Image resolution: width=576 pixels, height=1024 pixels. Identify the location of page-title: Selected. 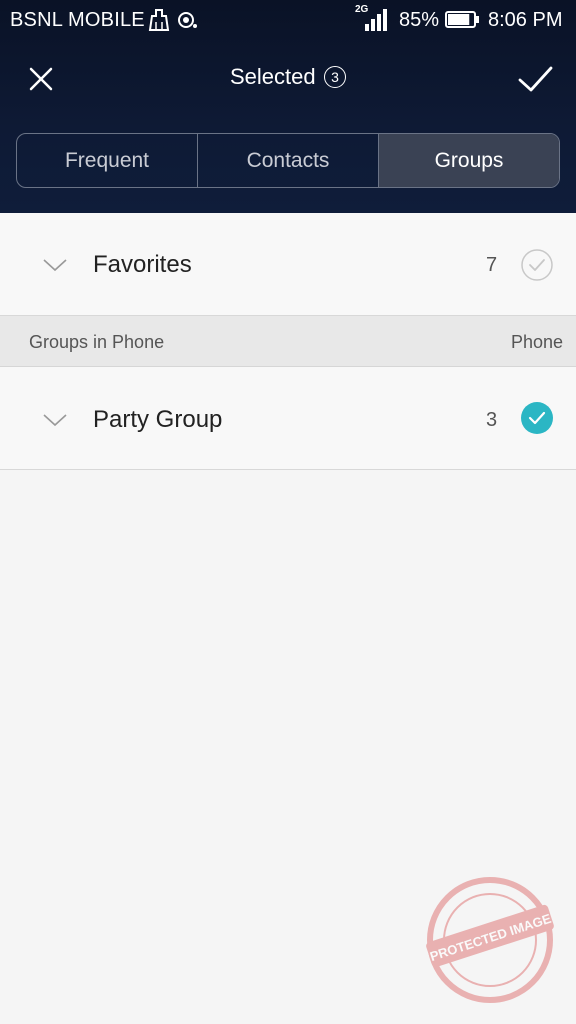
(272, 76).